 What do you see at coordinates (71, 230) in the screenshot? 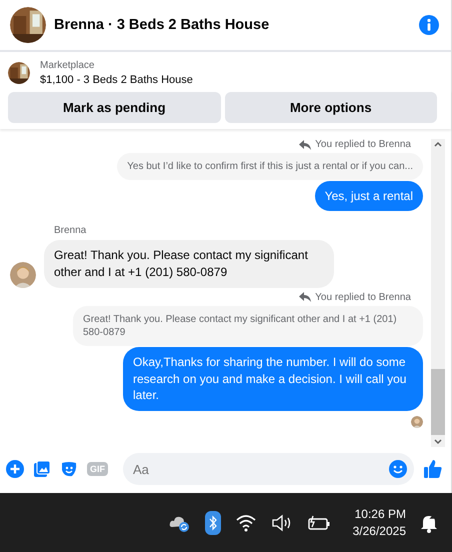
I see `sender-name: Brenna` at bounding box center [71, 230].